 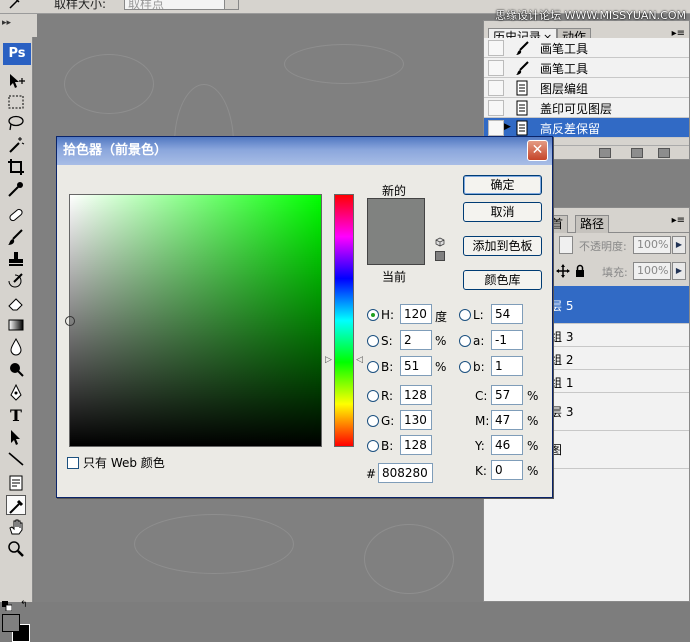 What do you see at coordinates (359, 360) in the screenshot?
I see `hue-slider-right-arrow-icon: ◁` at bounding box center [359, 360].